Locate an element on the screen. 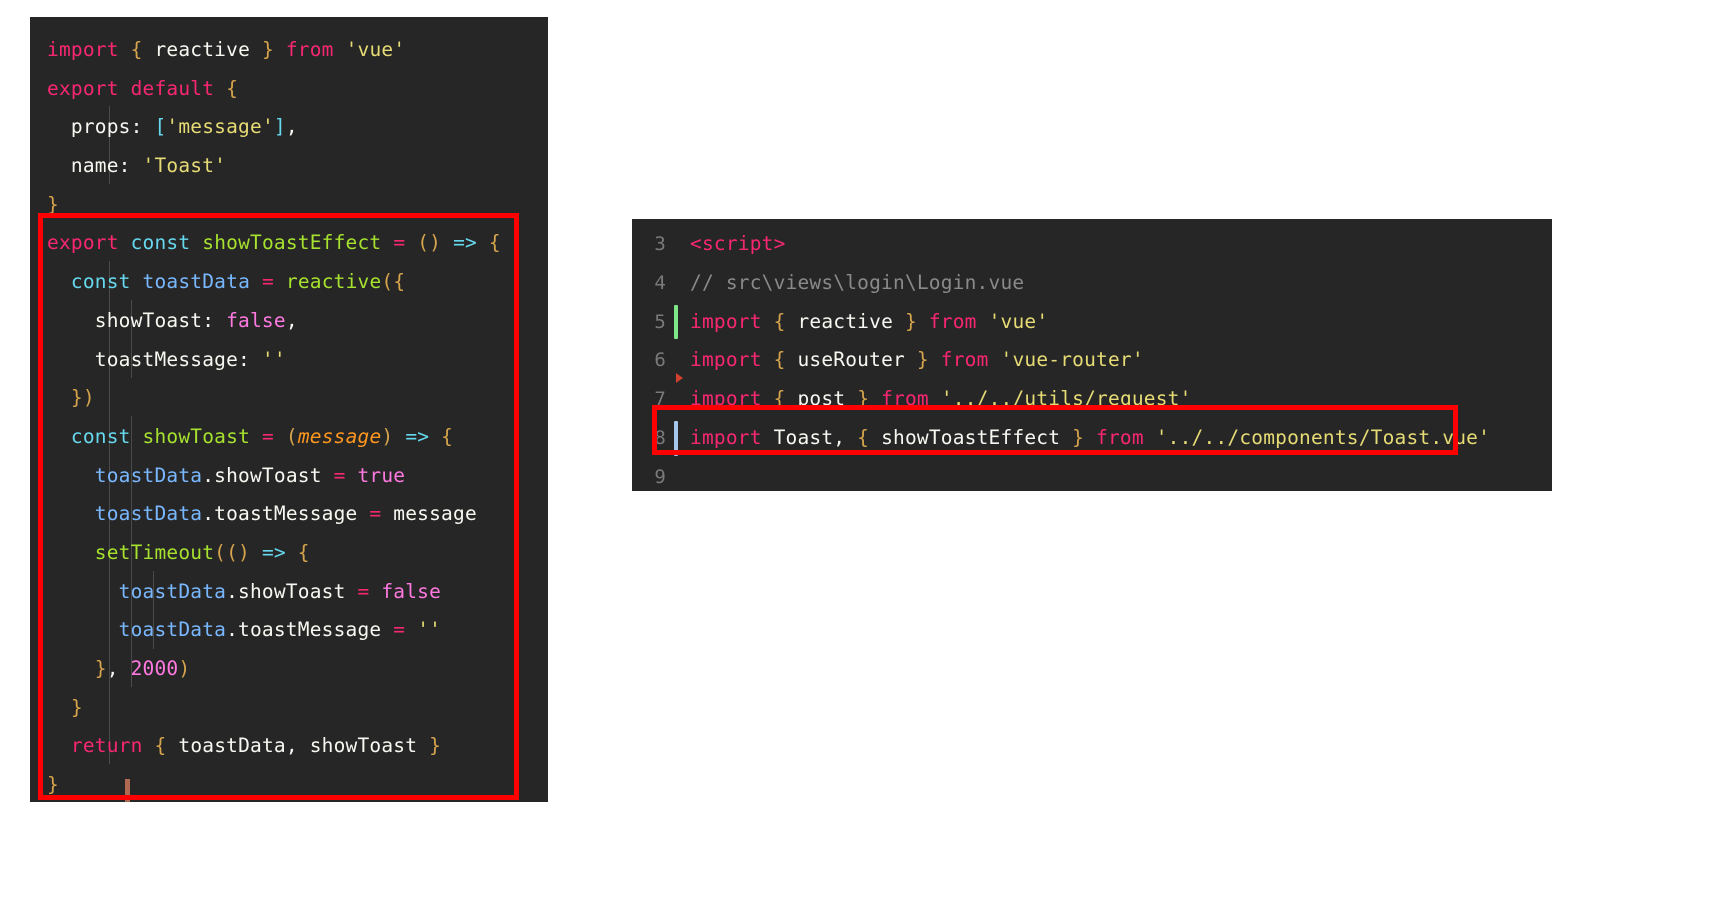 The height and width of the screenshot is (909, 1728). code-line: toastData.toastMessage = message is located at coordinates (285, 514).